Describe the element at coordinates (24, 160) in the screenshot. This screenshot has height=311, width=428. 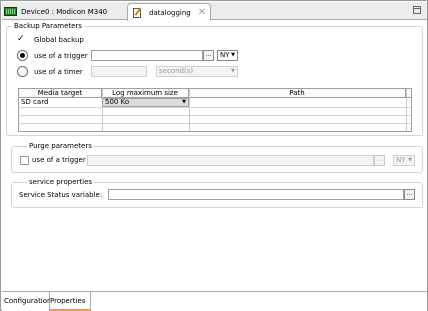
I see `purge-trigger-checkbox` at that location.